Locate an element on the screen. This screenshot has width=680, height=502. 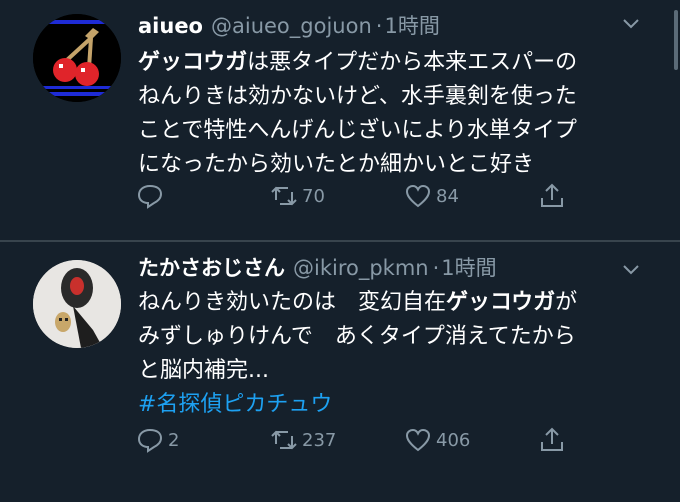
retweet-button: 237 is located at coordinates (303, 440).